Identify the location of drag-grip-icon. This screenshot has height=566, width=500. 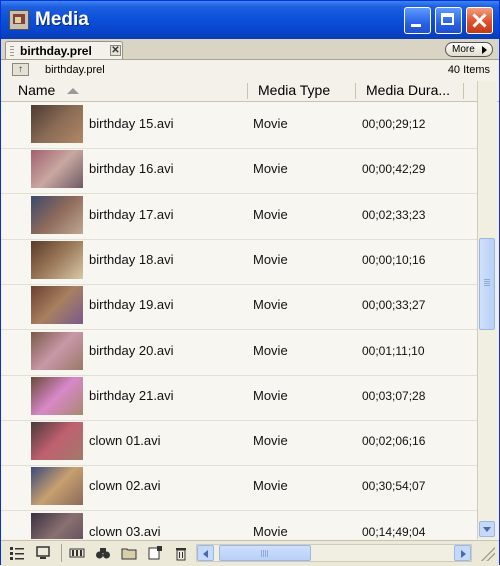
(12, 51).